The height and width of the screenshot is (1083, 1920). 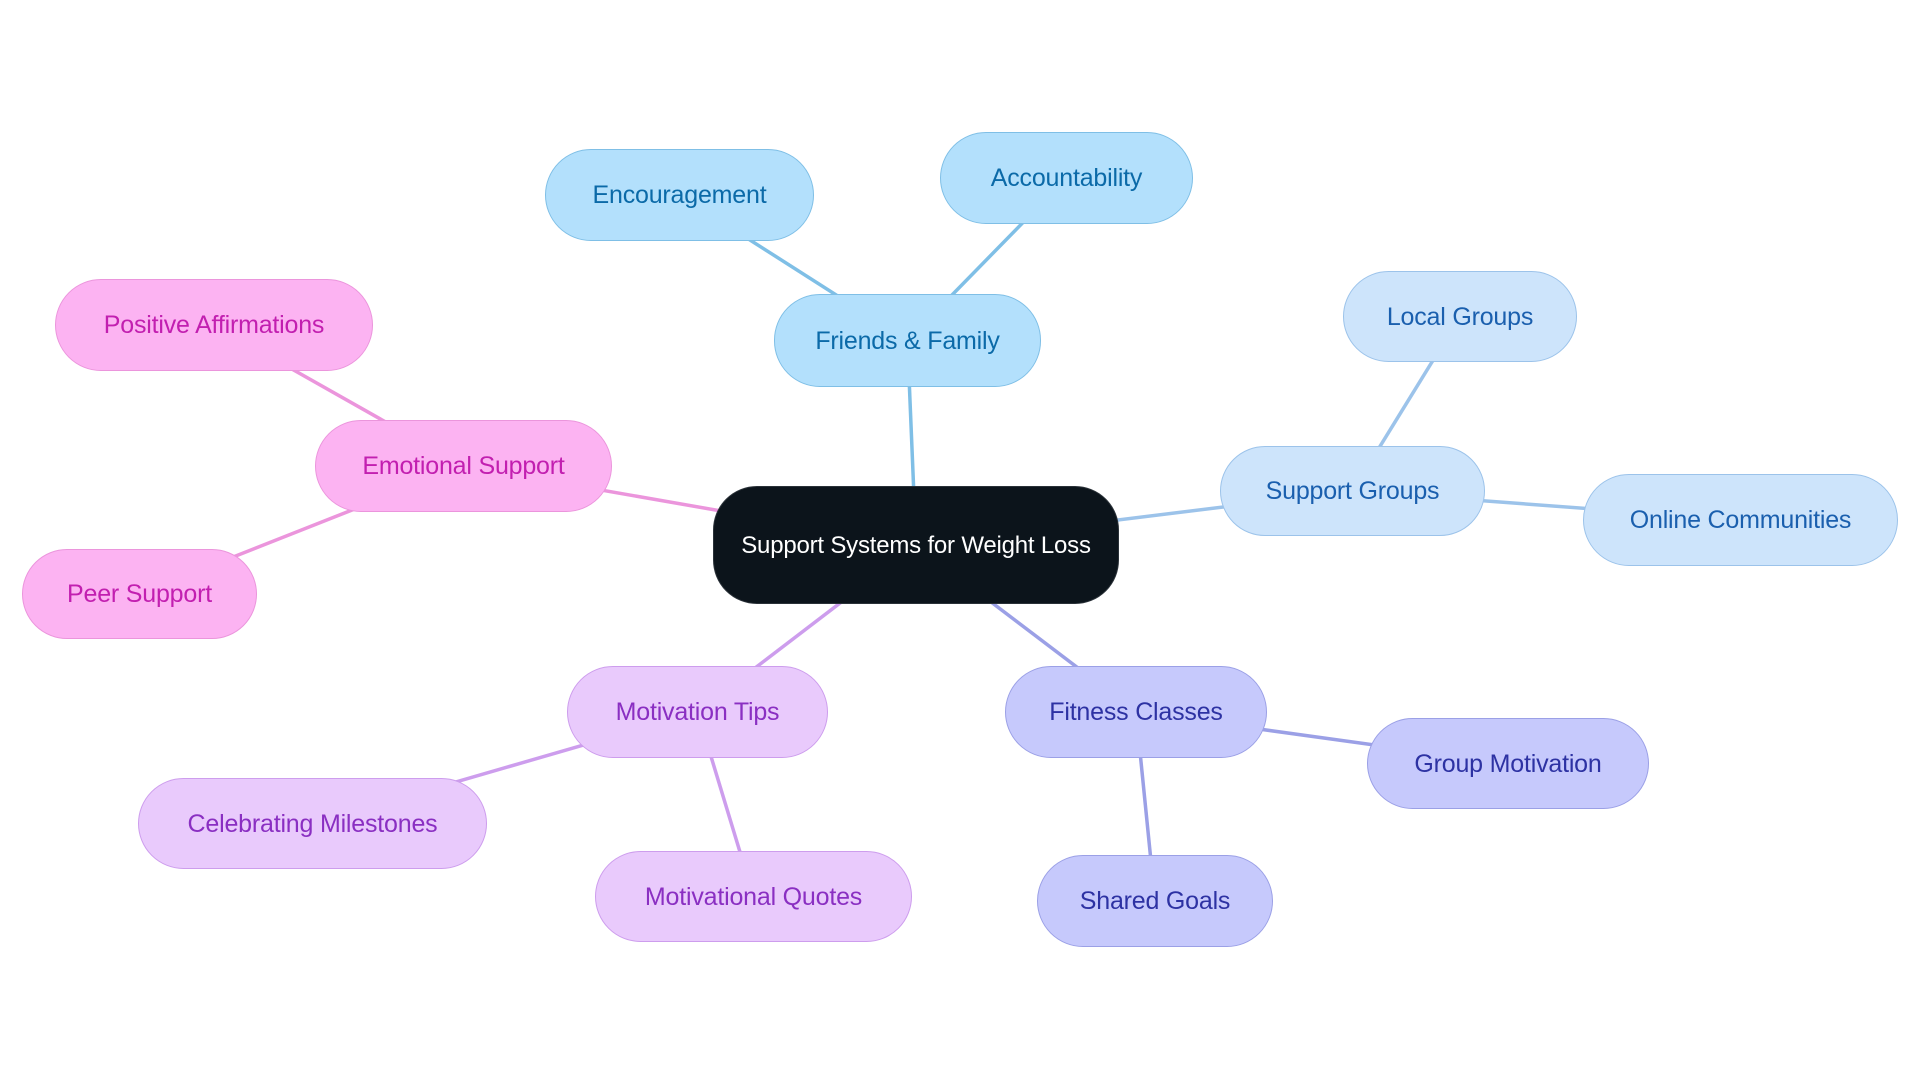 I want to click on node-emotional: Emotional Support, so click(x=463, y=466).